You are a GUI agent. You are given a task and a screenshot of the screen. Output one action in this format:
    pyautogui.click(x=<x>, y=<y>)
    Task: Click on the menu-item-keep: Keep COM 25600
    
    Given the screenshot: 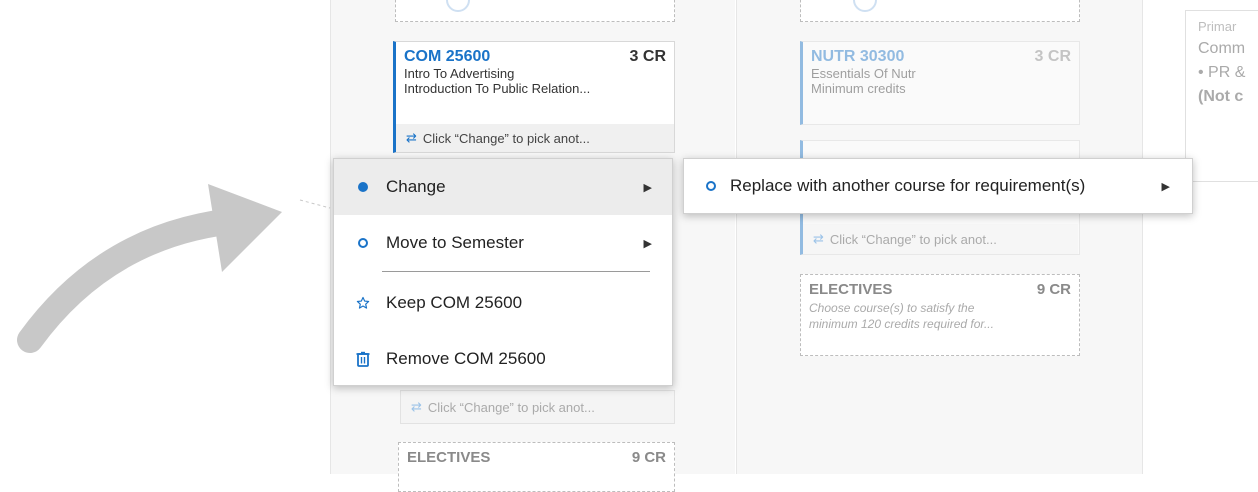 What is the action you would take?
    pyautogui.click(x=503, y=303)
    